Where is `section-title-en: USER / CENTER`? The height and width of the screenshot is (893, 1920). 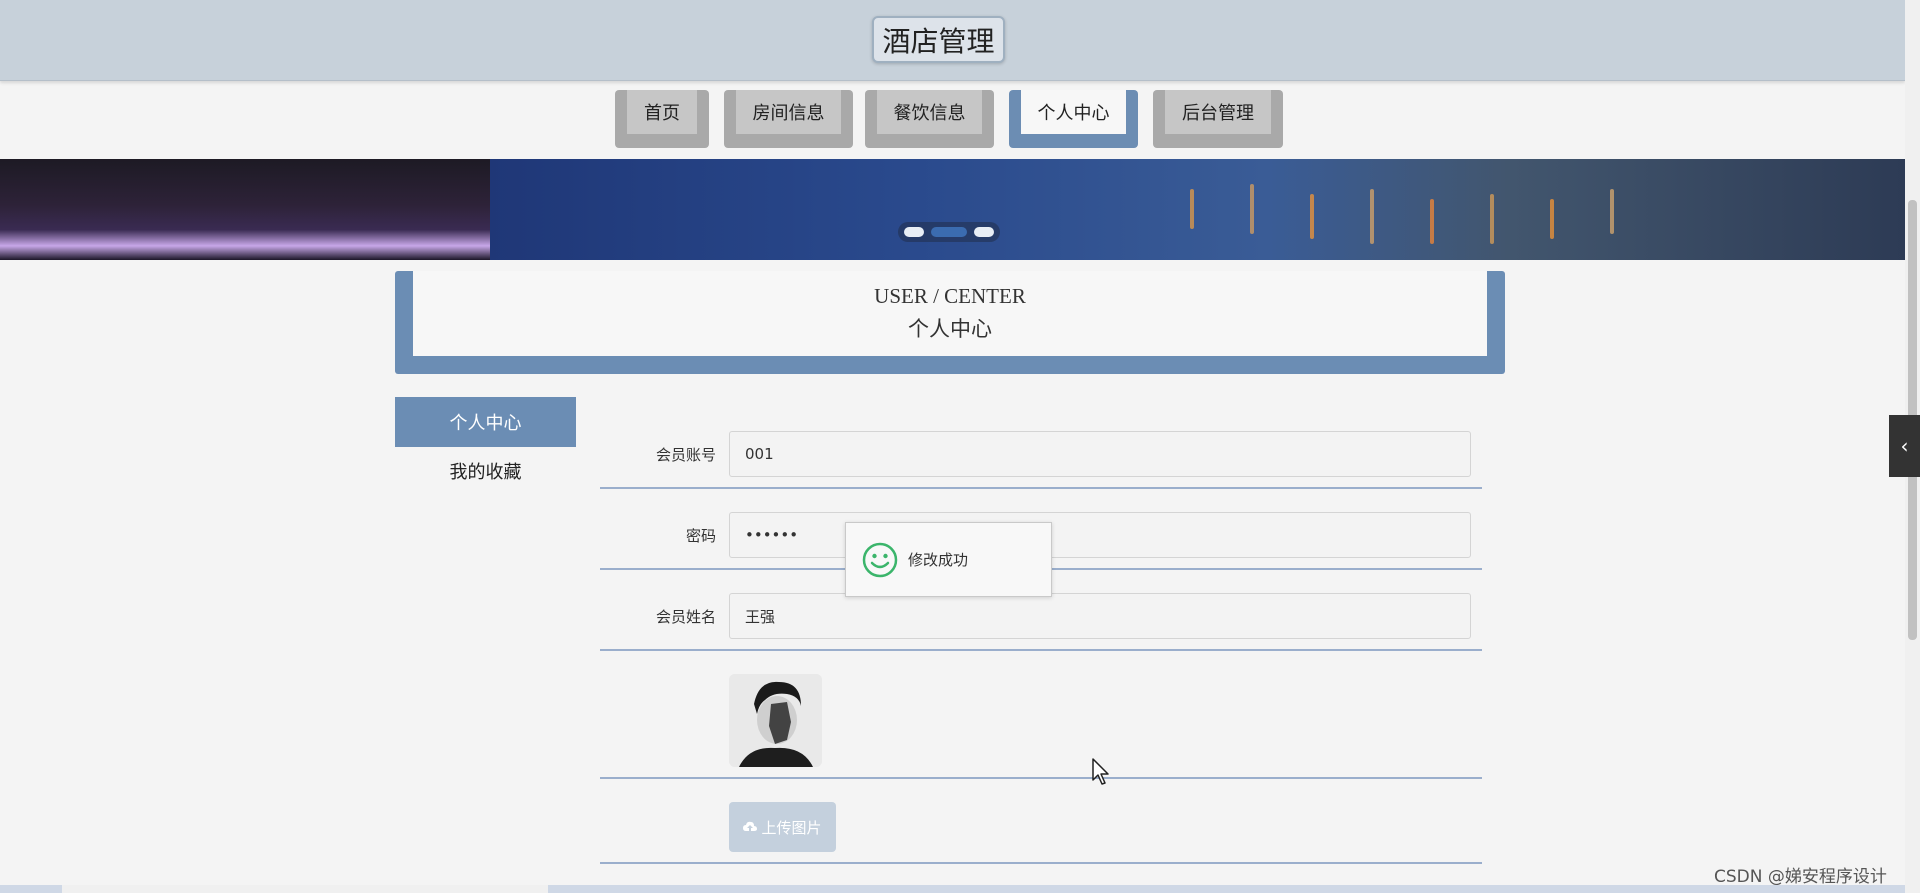
section-title-en: USER / CENTER is located at coordinates (950, 296).